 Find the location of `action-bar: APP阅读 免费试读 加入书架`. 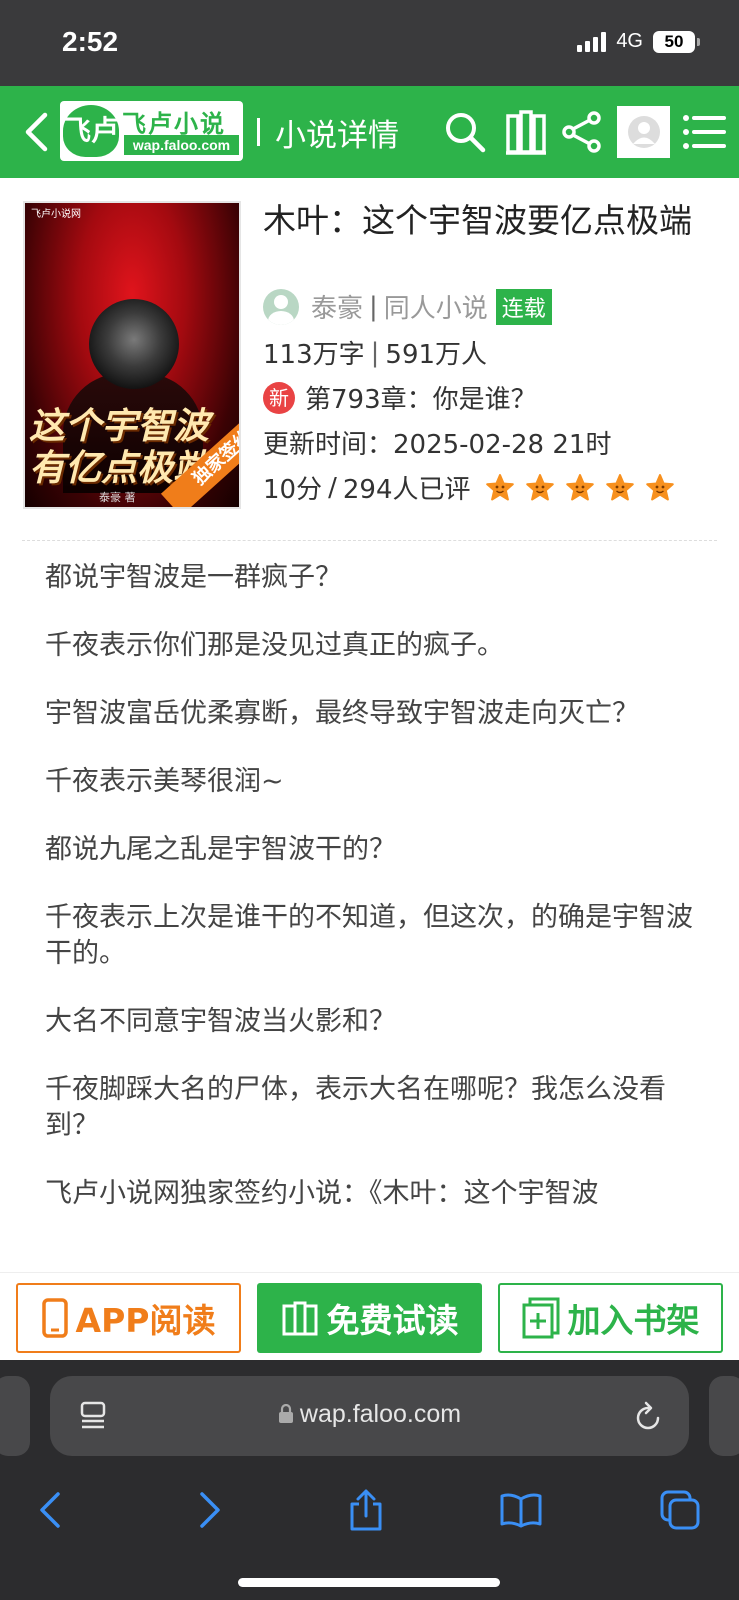

action-bar: APP阅读 免费试读 加入书架 is located at coordinates (369, 1316).